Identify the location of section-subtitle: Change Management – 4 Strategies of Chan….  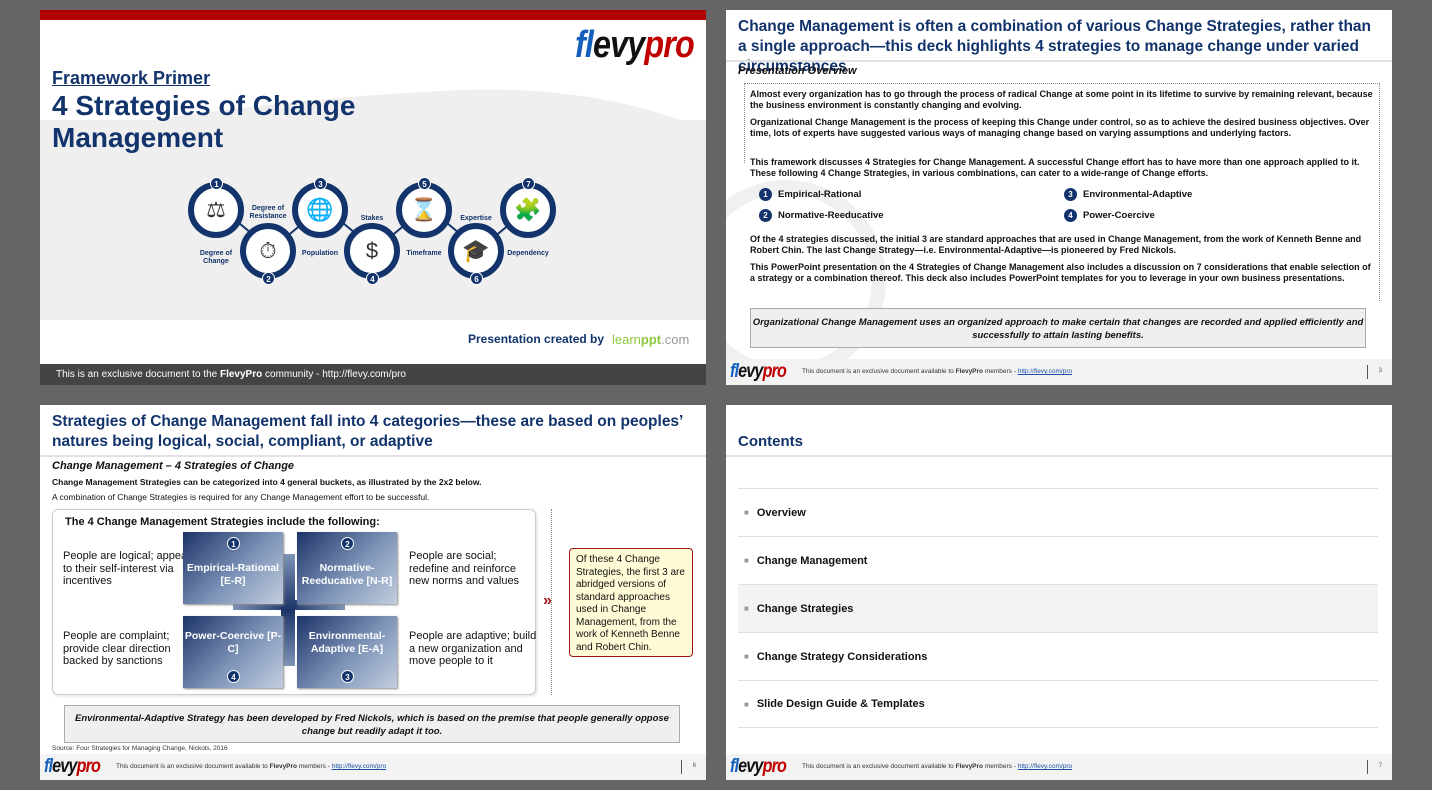
(173, 466).